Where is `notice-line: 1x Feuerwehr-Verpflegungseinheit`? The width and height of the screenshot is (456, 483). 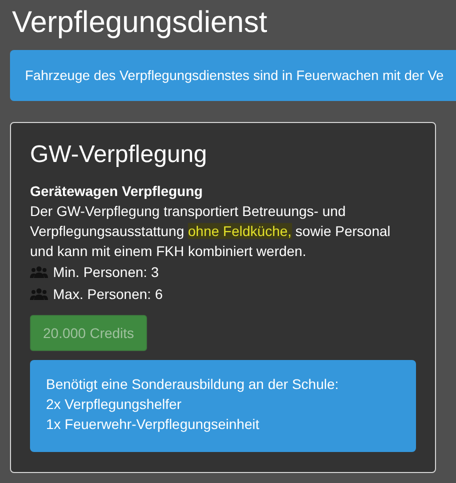 notice-line: 1x Feuerwehr-Verpflegungseinheit is located at coordinates (153, 424).